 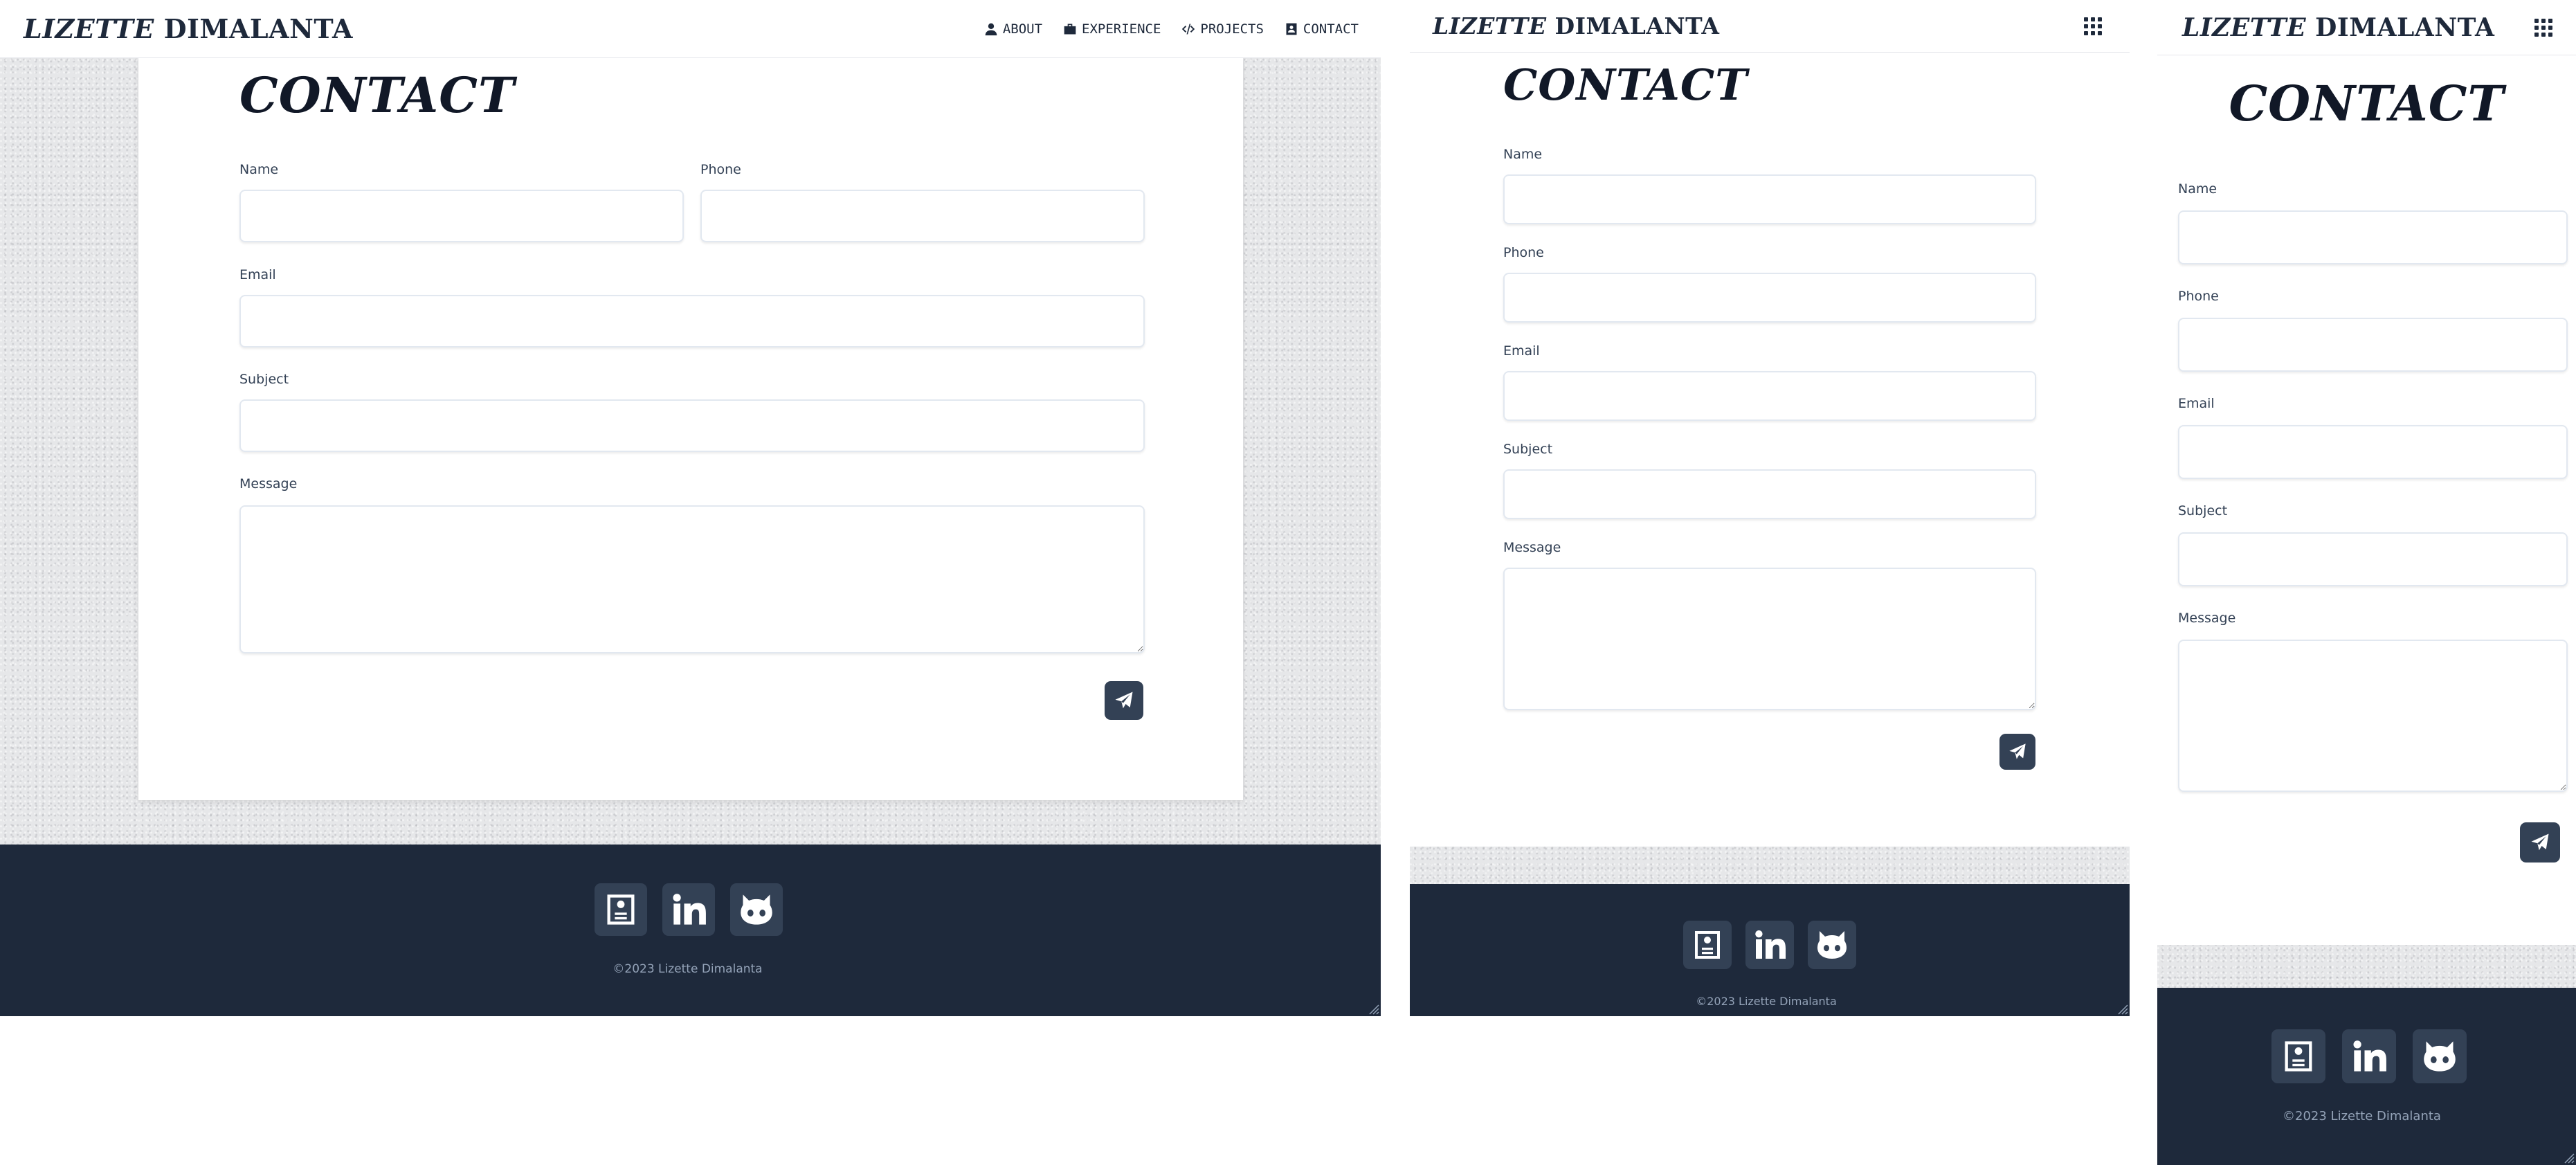 I want to click on nav-projects: PROJECTS, so click(x=1222, y=29).